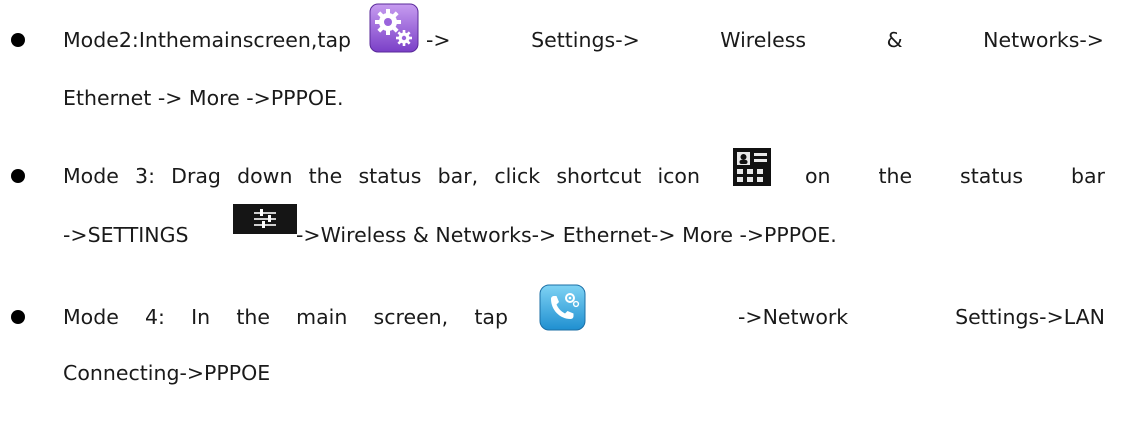 The width and height of the screenshot is (1128, 439). Describe the element at coordinates (203, 98) in the screenshot. I see `mode-2-line2: Ethernet -> More ->PPPOE.` at that location.